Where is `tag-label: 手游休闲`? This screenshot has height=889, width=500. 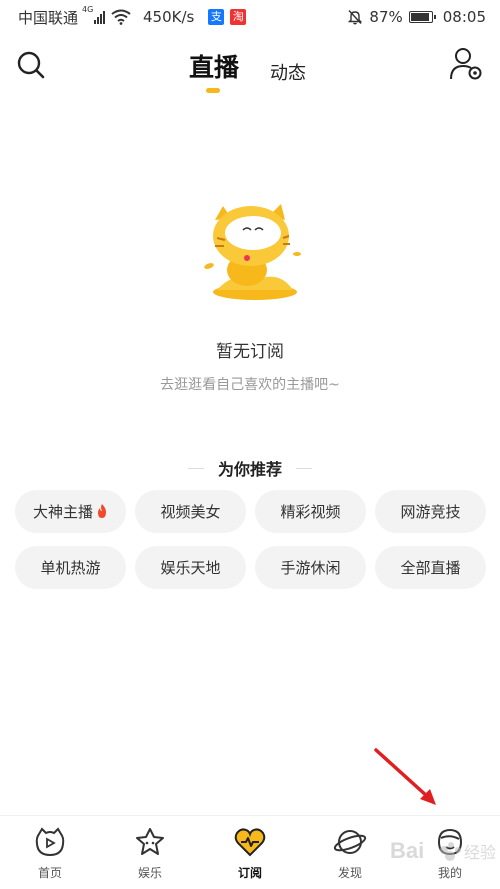 tag-label: 手游休闲 is located at coordinates (310, 568).